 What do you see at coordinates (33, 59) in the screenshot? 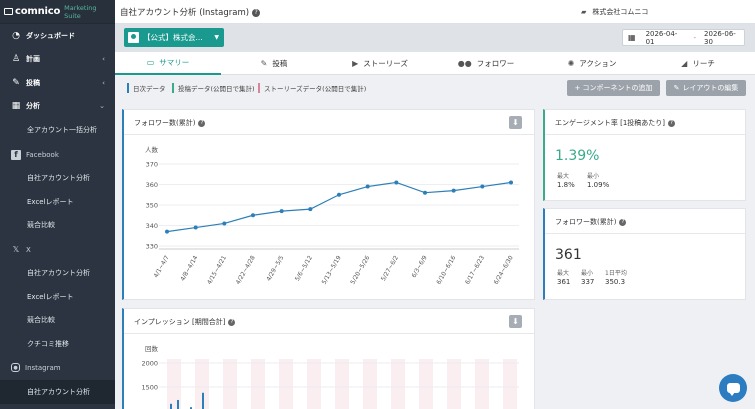
I see `sidebar-item-label: 計画` at bounding box center [33, 59].